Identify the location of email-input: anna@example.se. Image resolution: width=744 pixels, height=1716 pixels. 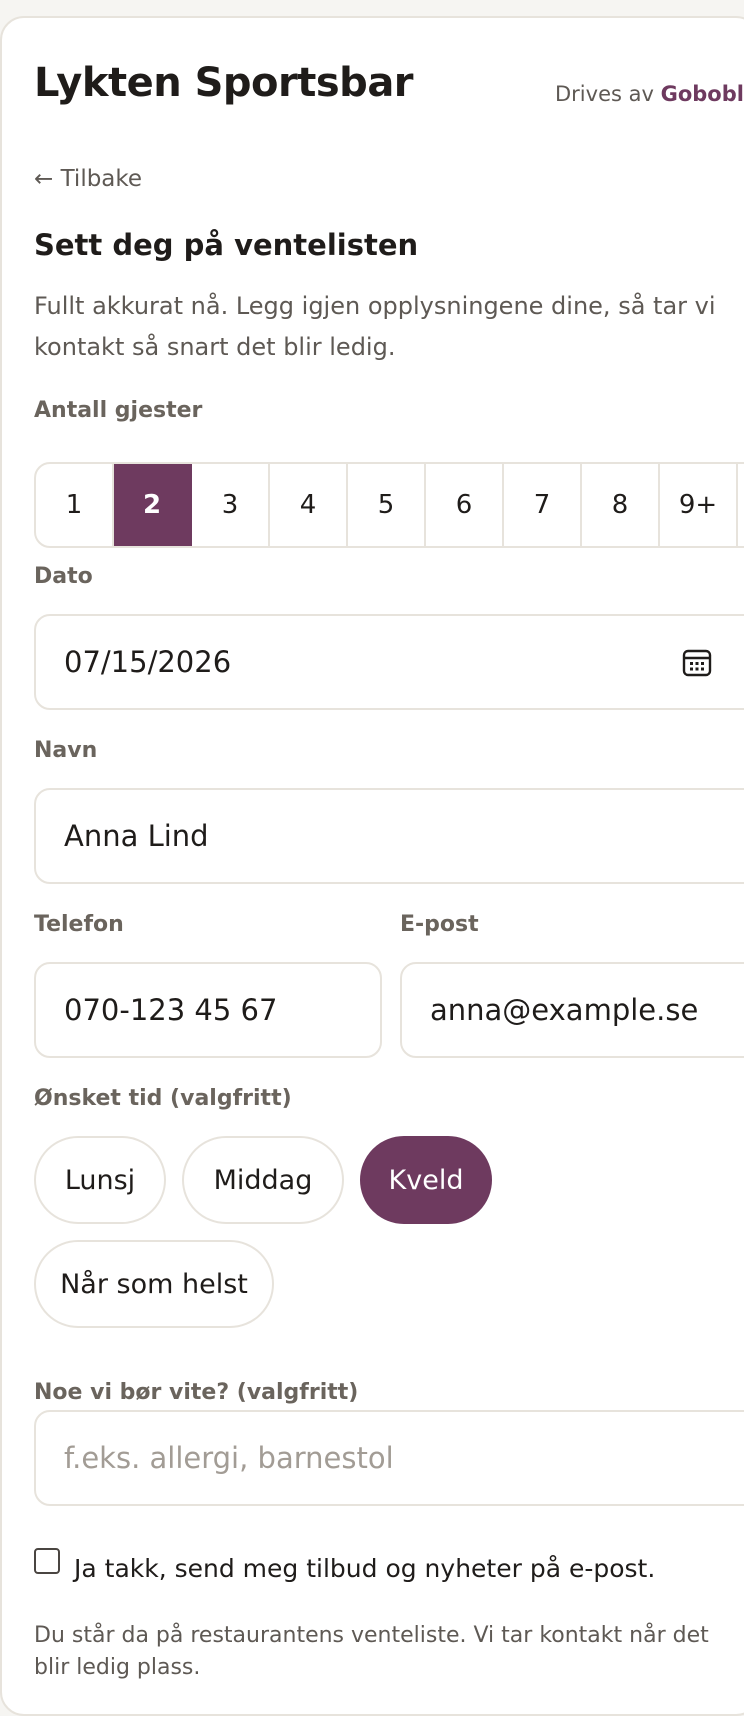
(572, 1010).